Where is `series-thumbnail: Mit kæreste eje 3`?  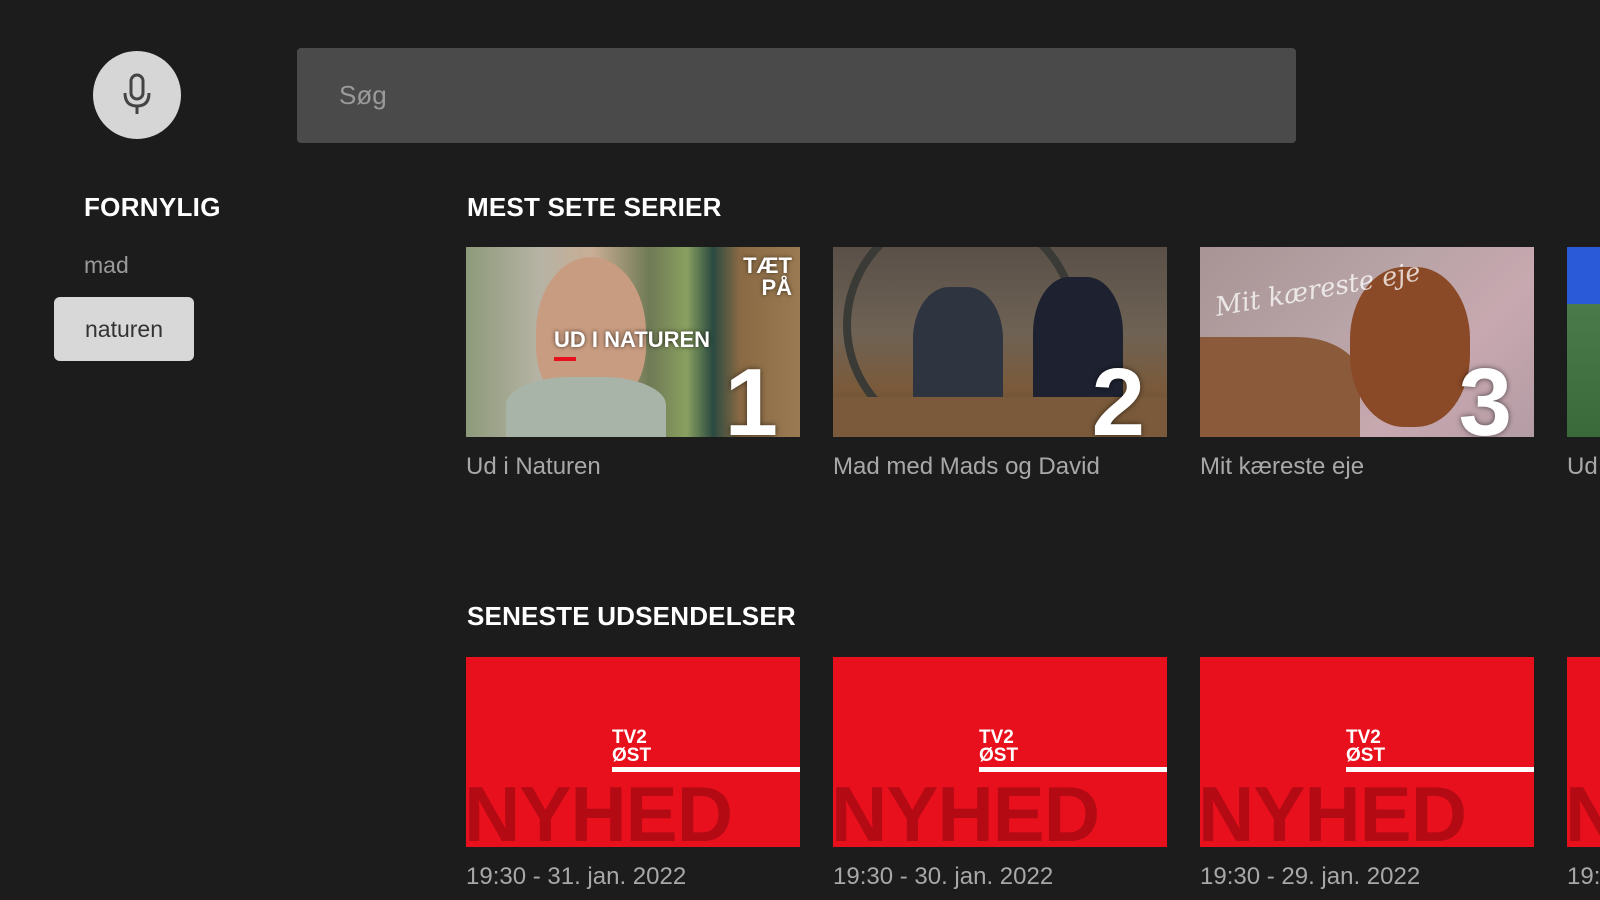
series-thumbnail: Mit kæreste eje 3 is located at coordinates (1367, 342).